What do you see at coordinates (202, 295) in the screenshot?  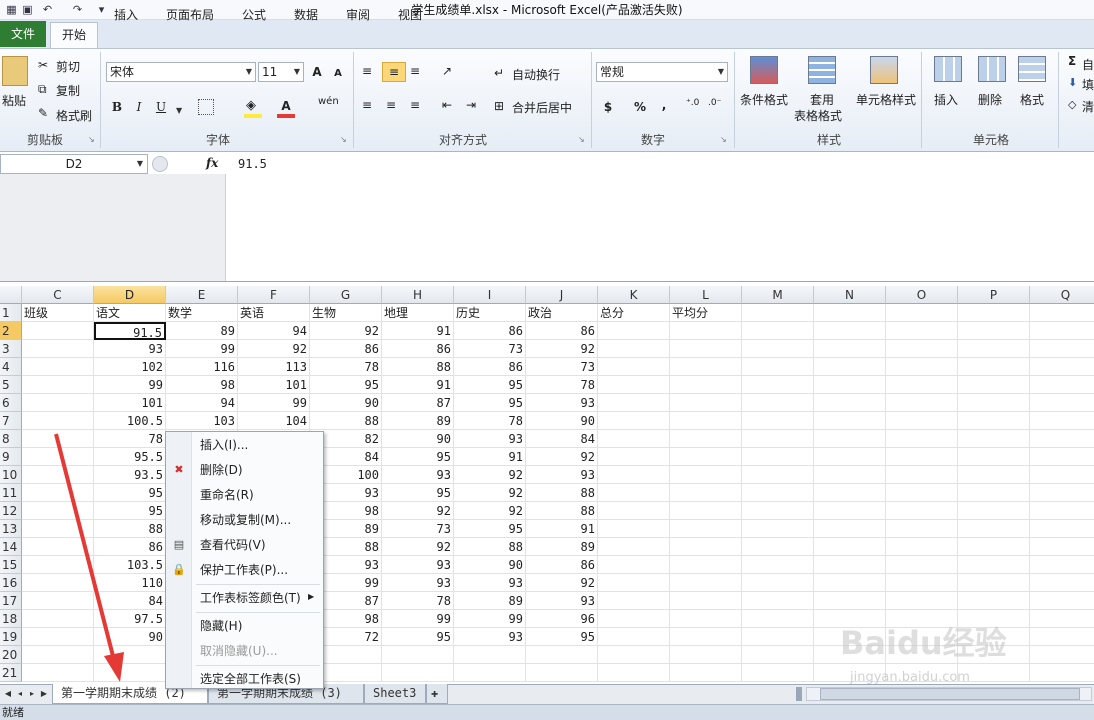 I see `column-header-E: E` at bounding box center [202, 295].